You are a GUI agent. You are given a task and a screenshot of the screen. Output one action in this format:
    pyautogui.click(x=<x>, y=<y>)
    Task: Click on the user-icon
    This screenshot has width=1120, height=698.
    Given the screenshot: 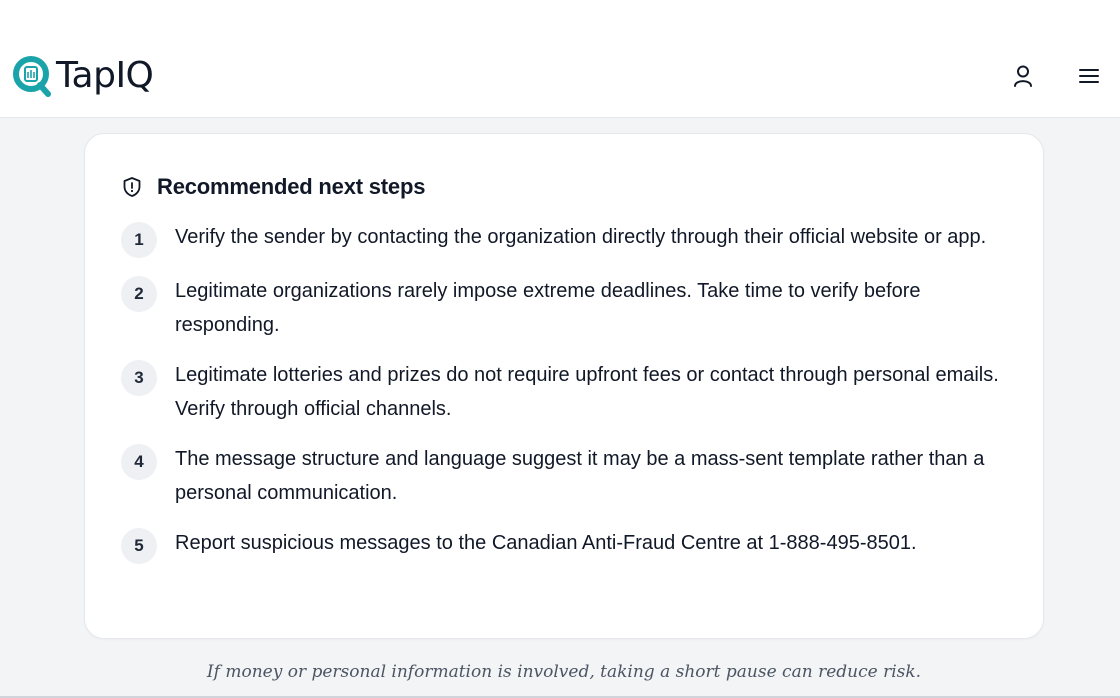 What is the action you would take?
    pyautogui.click(x=1023, y=76)
    